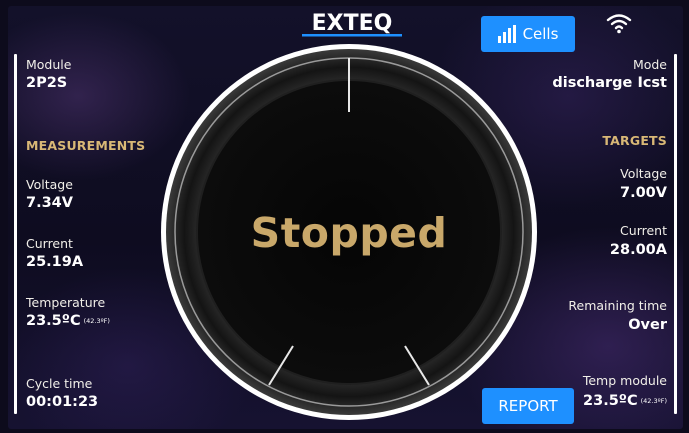 This screenshot has width=689, height=433. I want to click on temperature-fahrenheit: (42.3ºF), so click(96, 321).